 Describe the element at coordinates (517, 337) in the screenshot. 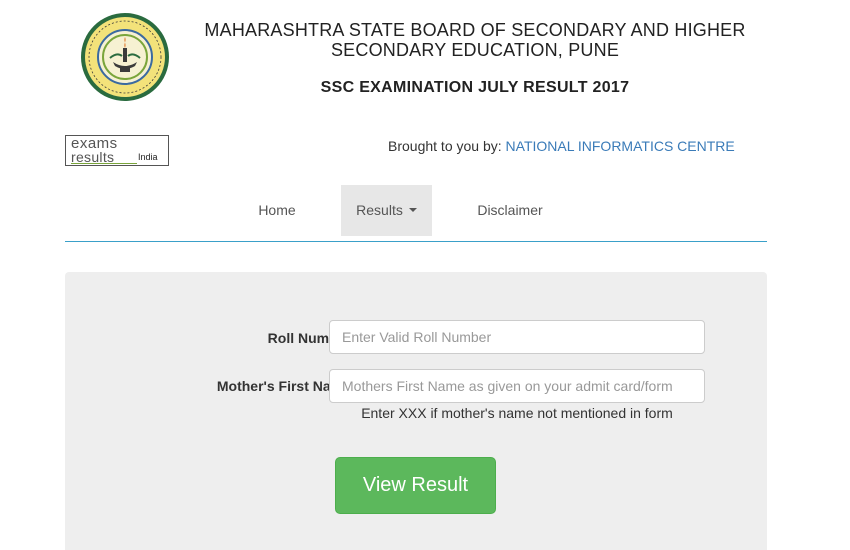

I see `roll-number-input` at that location.